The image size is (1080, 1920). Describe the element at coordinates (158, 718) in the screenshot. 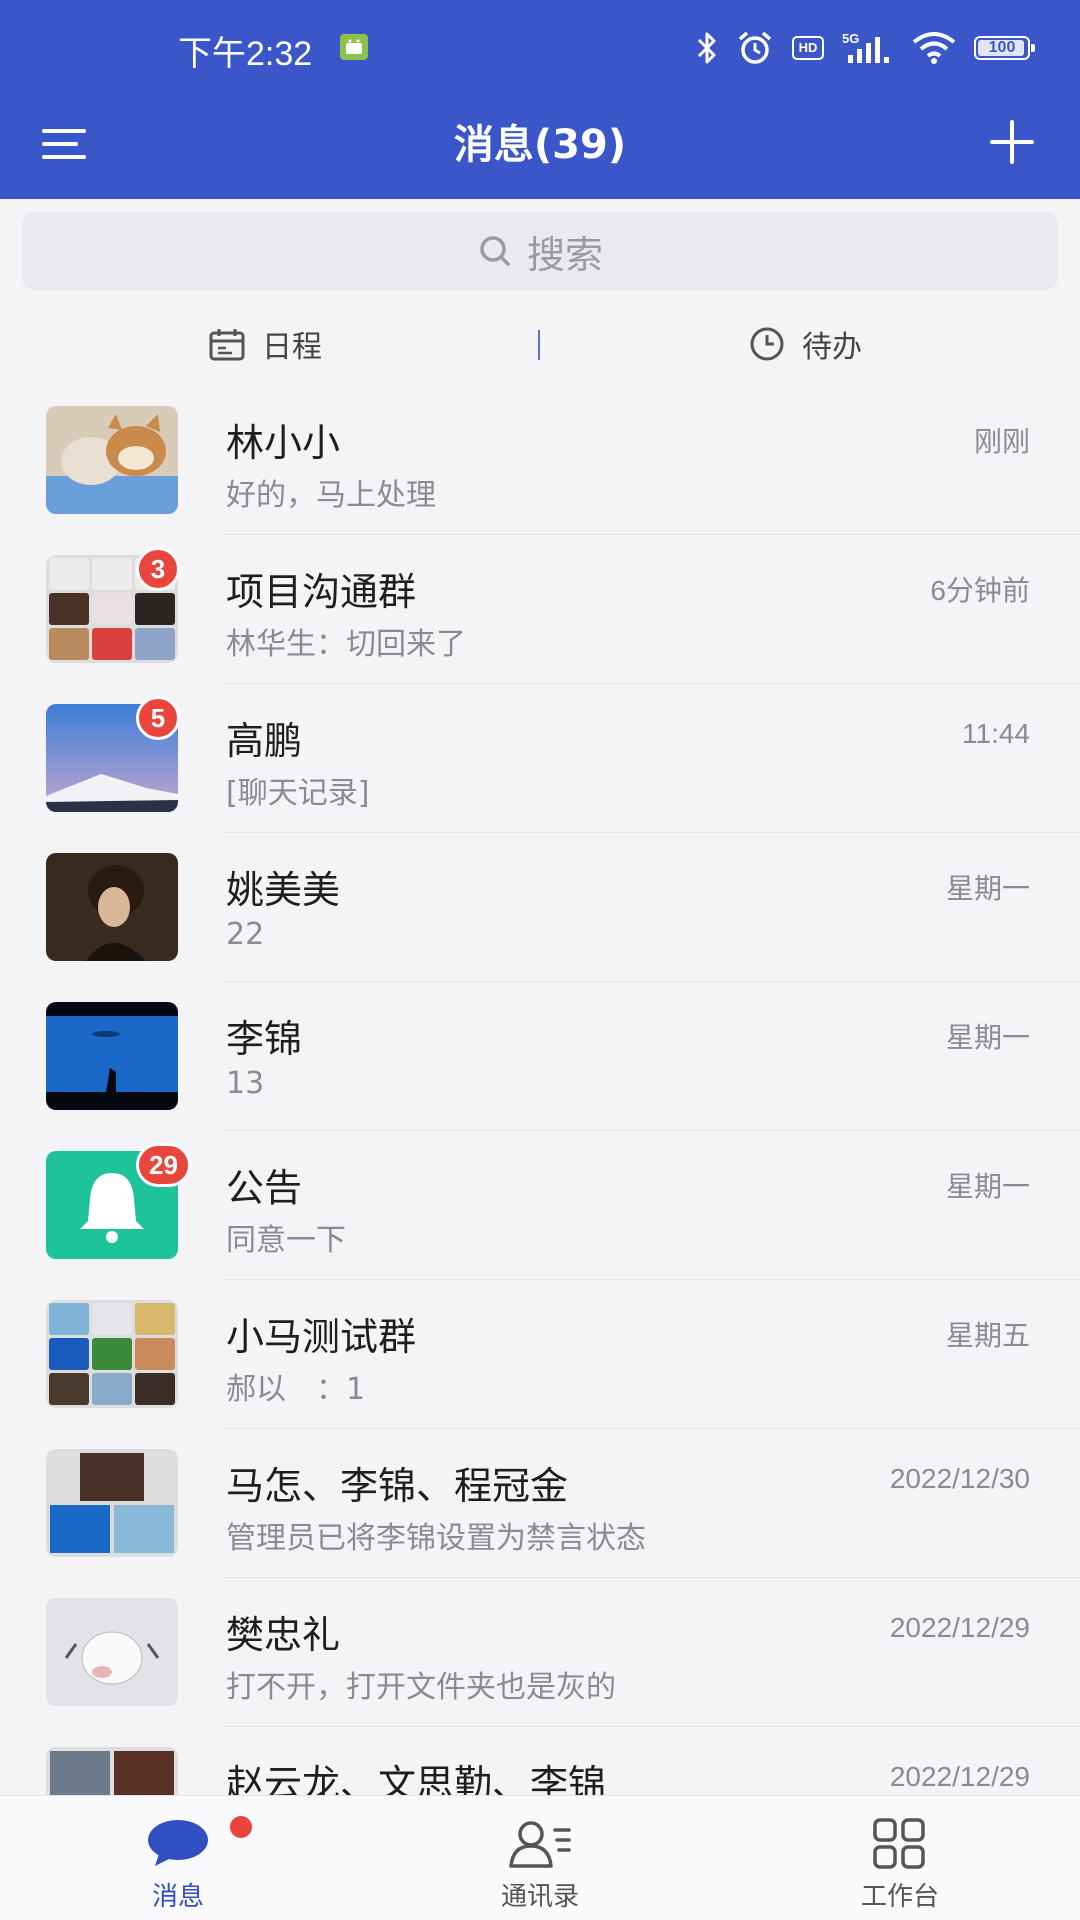

I see `unread-badge: 5` at that location.